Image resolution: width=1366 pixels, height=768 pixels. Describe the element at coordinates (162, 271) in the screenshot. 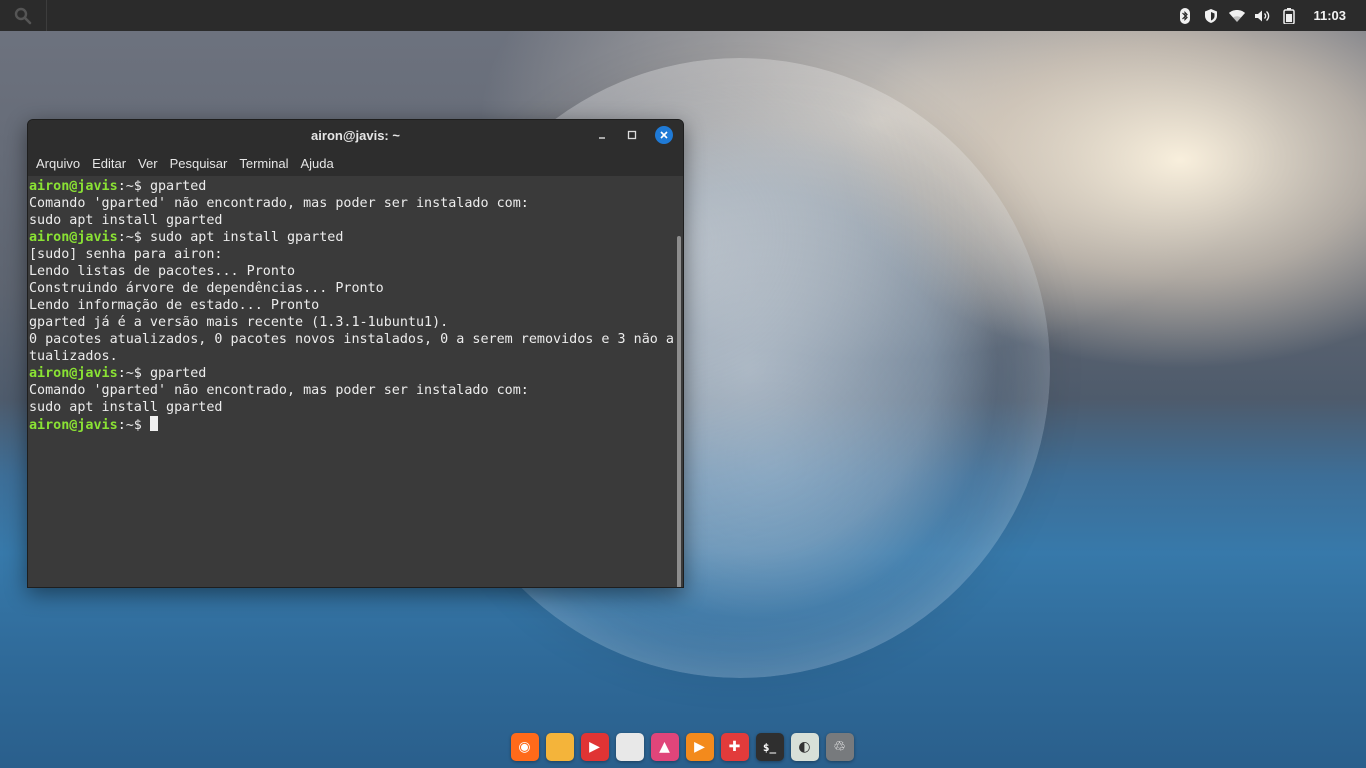

I see `terminal-output-line: Lendo listas de pacotes... Pronto` at that location.